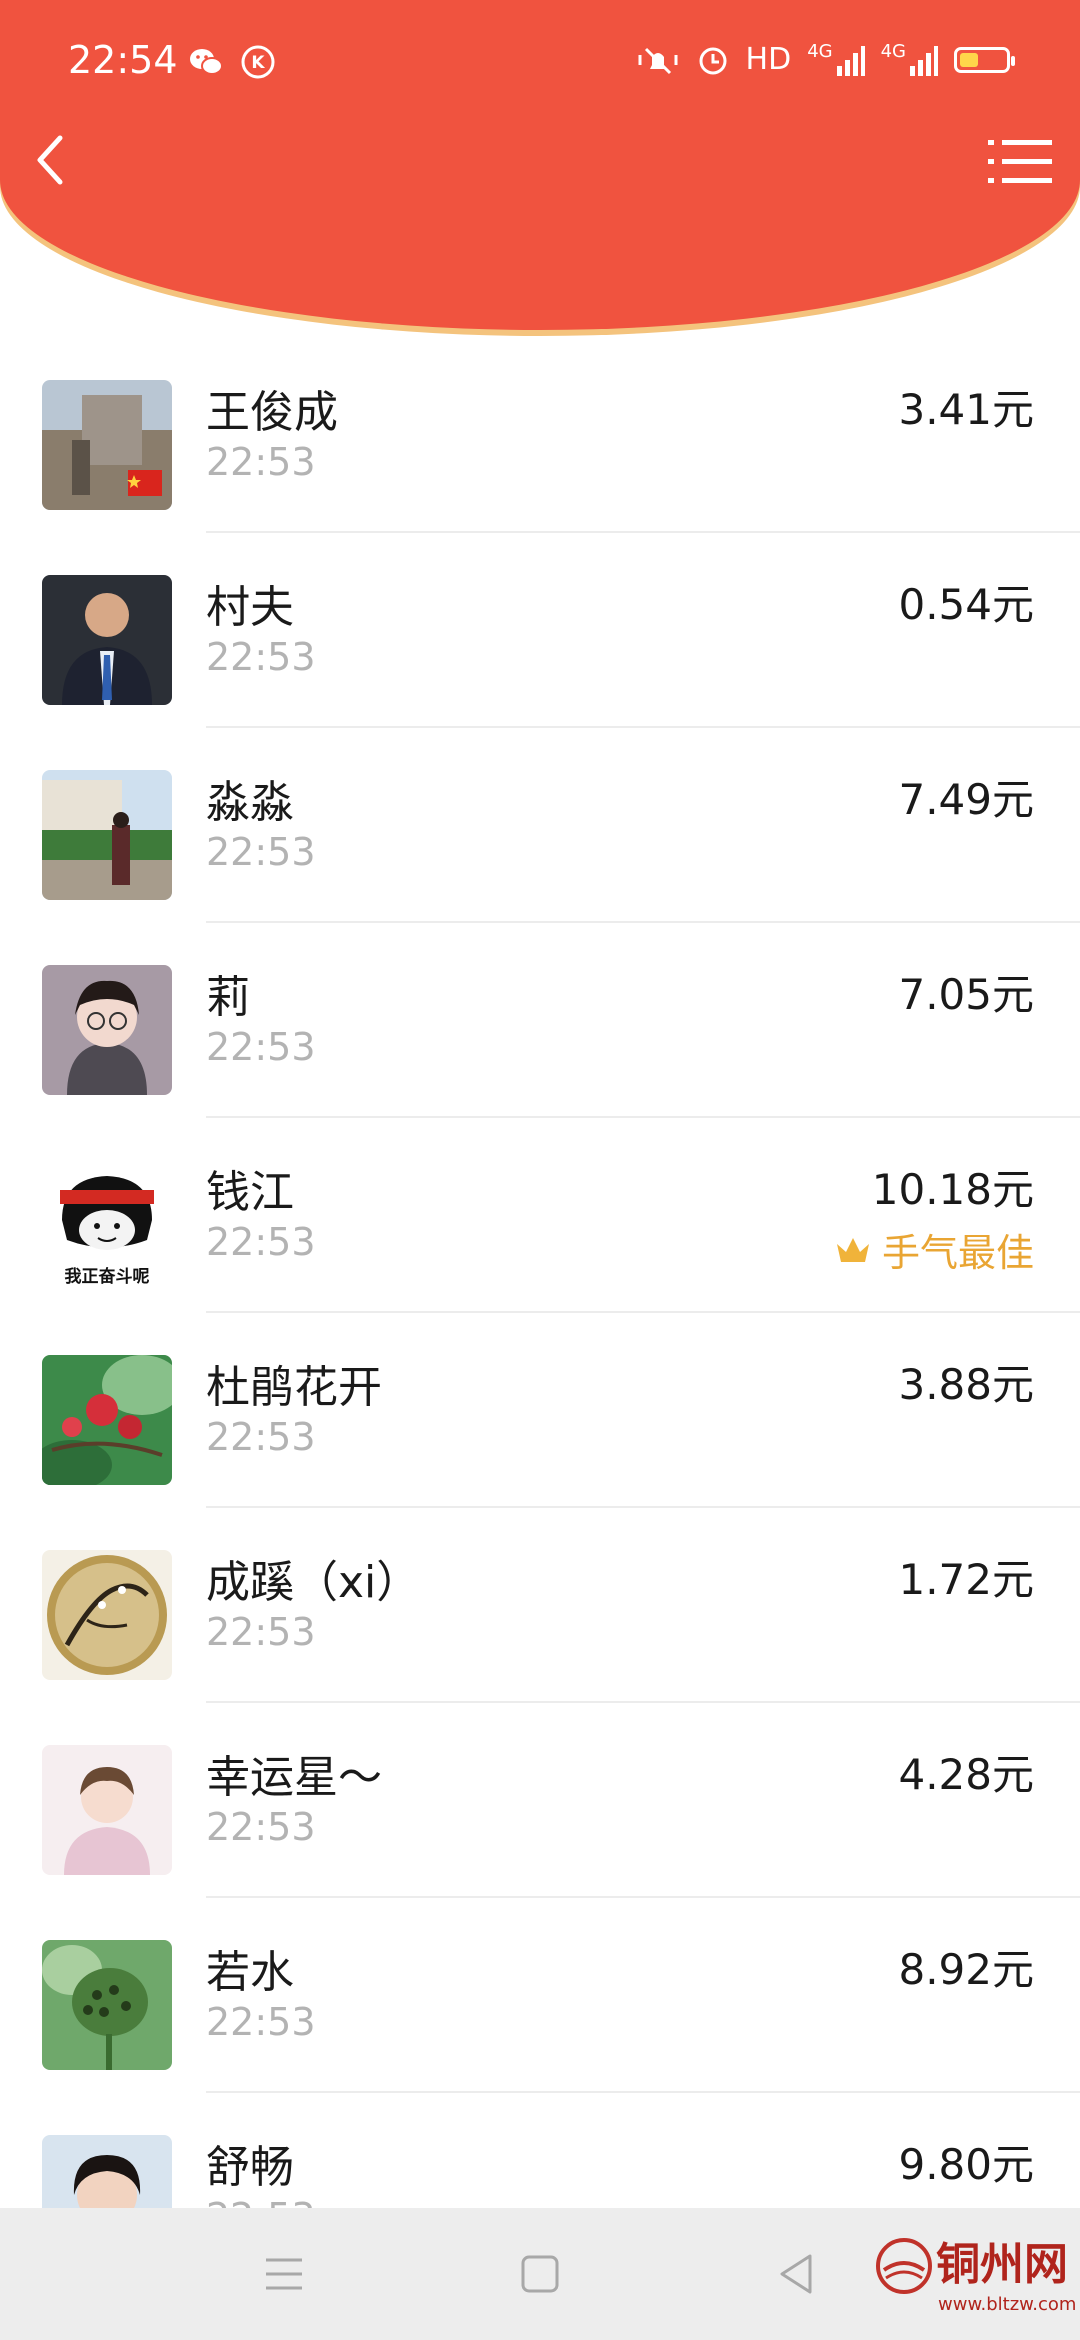 Image resolution: width=1080 pixels, height=2340 pixels. I want to click on watermark-url: www.bltzw.com, so click(1007, 2304).